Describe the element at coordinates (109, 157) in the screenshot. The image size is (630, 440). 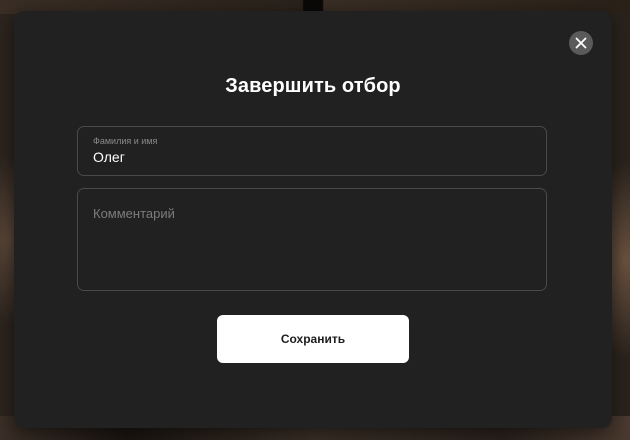
I see `full-name-value: Олег` at that location.